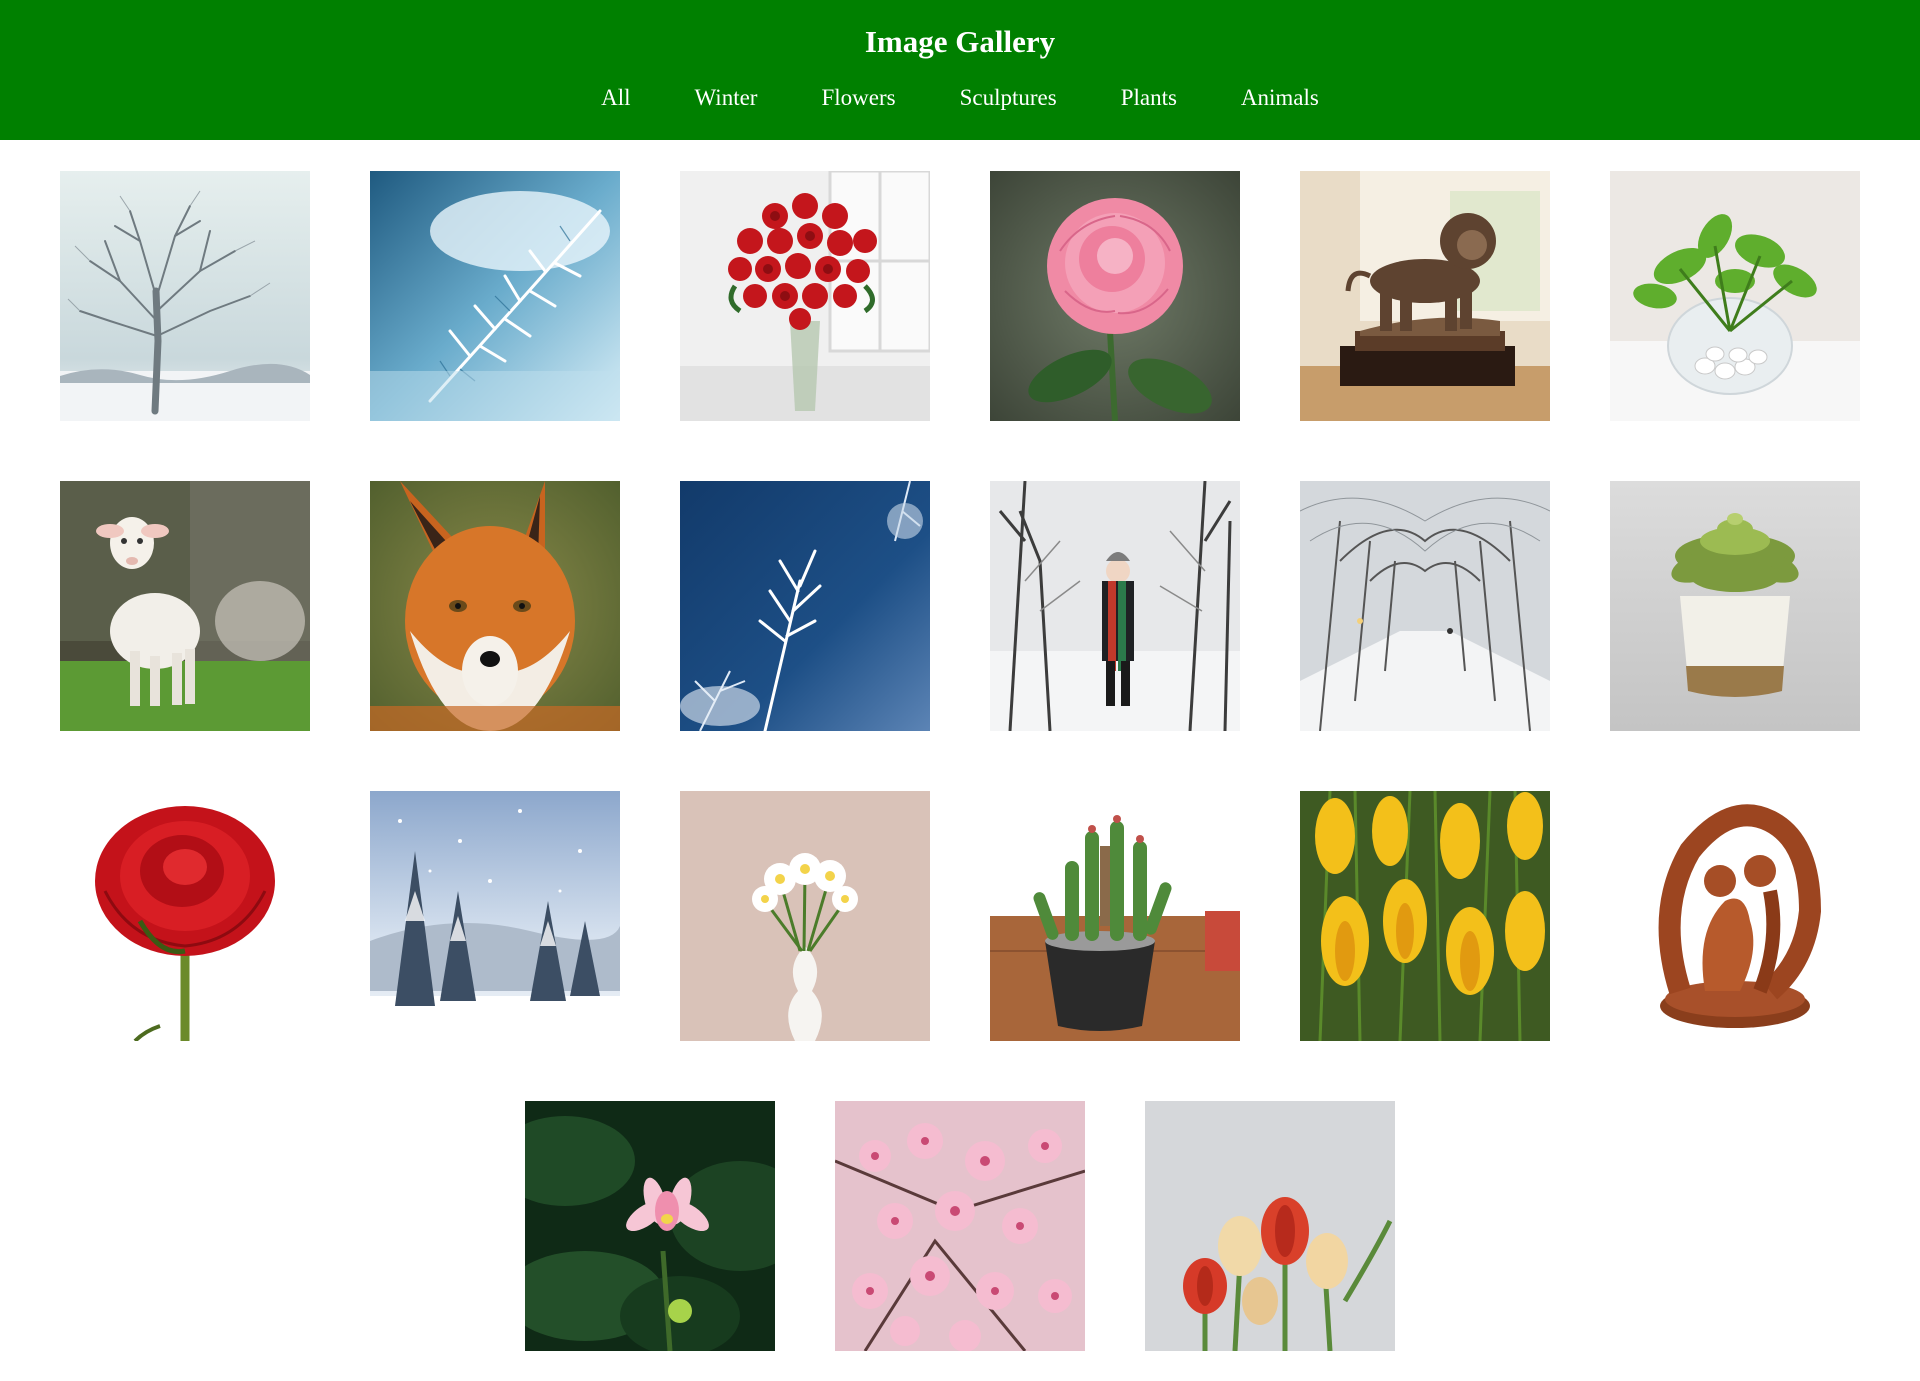 Image resolution: width=1920 pixels, height=1381 pixels. Describe the element at coordinates (1115, 296) in the screenshot. I see `gallery-image-pink-rose` at that location.